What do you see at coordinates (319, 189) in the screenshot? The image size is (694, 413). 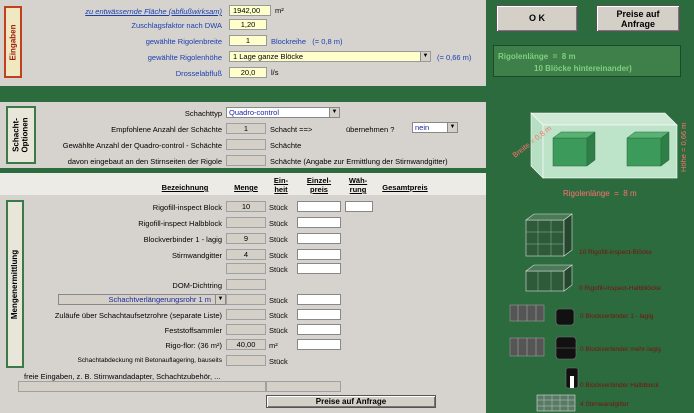 I see `header-unit-price-2: preis` at bounding box center [319, 189].